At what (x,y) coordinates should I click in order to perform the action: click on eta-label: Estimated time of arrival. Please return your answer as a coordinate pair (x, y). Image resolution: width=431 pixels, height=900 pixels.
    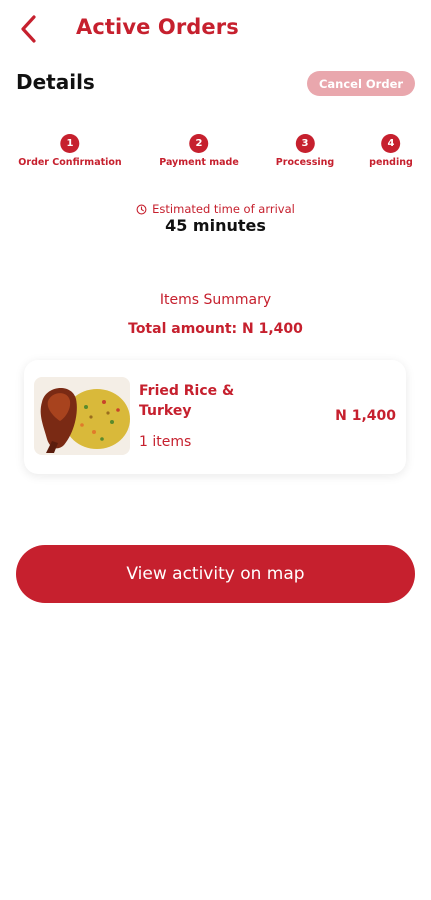
    Looking at the image, I should click on (223, 209).